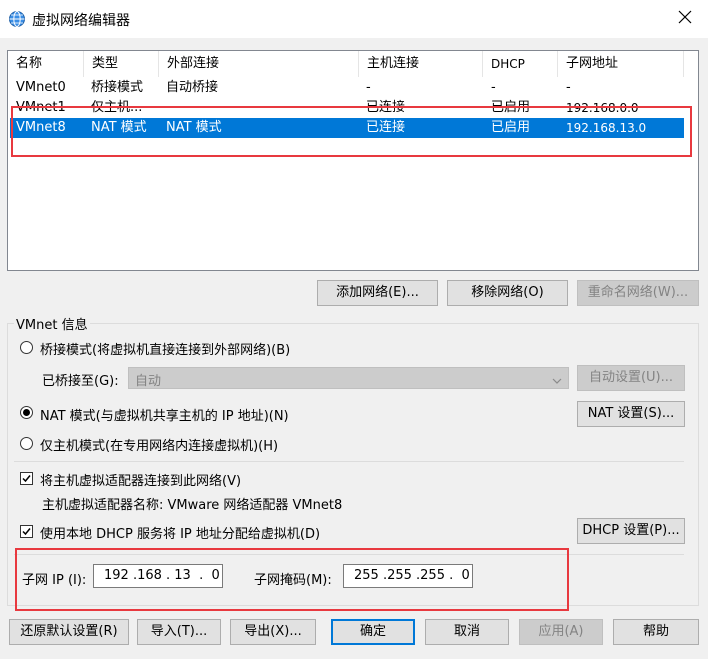  What do you see at coordinates (17, 19) in the screenshot?
I see `globe-network-icon` at bounding box center [17, 19].